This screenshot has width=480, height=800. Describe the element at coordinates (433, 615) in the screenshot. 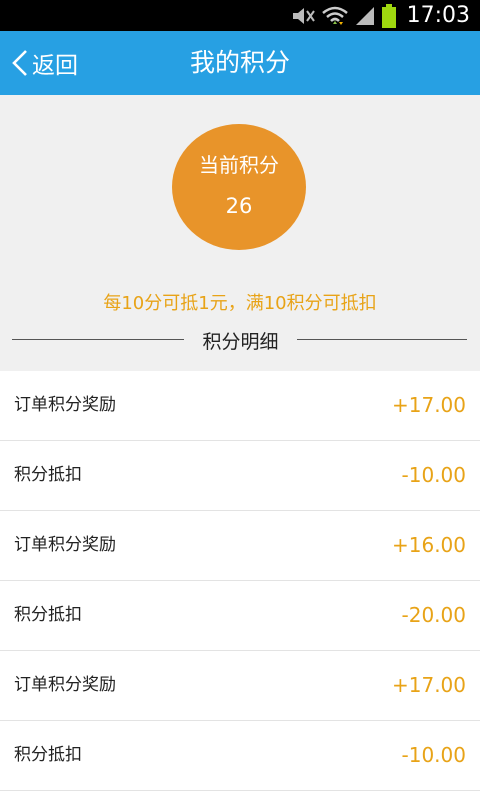

I see `record-amount: -20.00` at that location.